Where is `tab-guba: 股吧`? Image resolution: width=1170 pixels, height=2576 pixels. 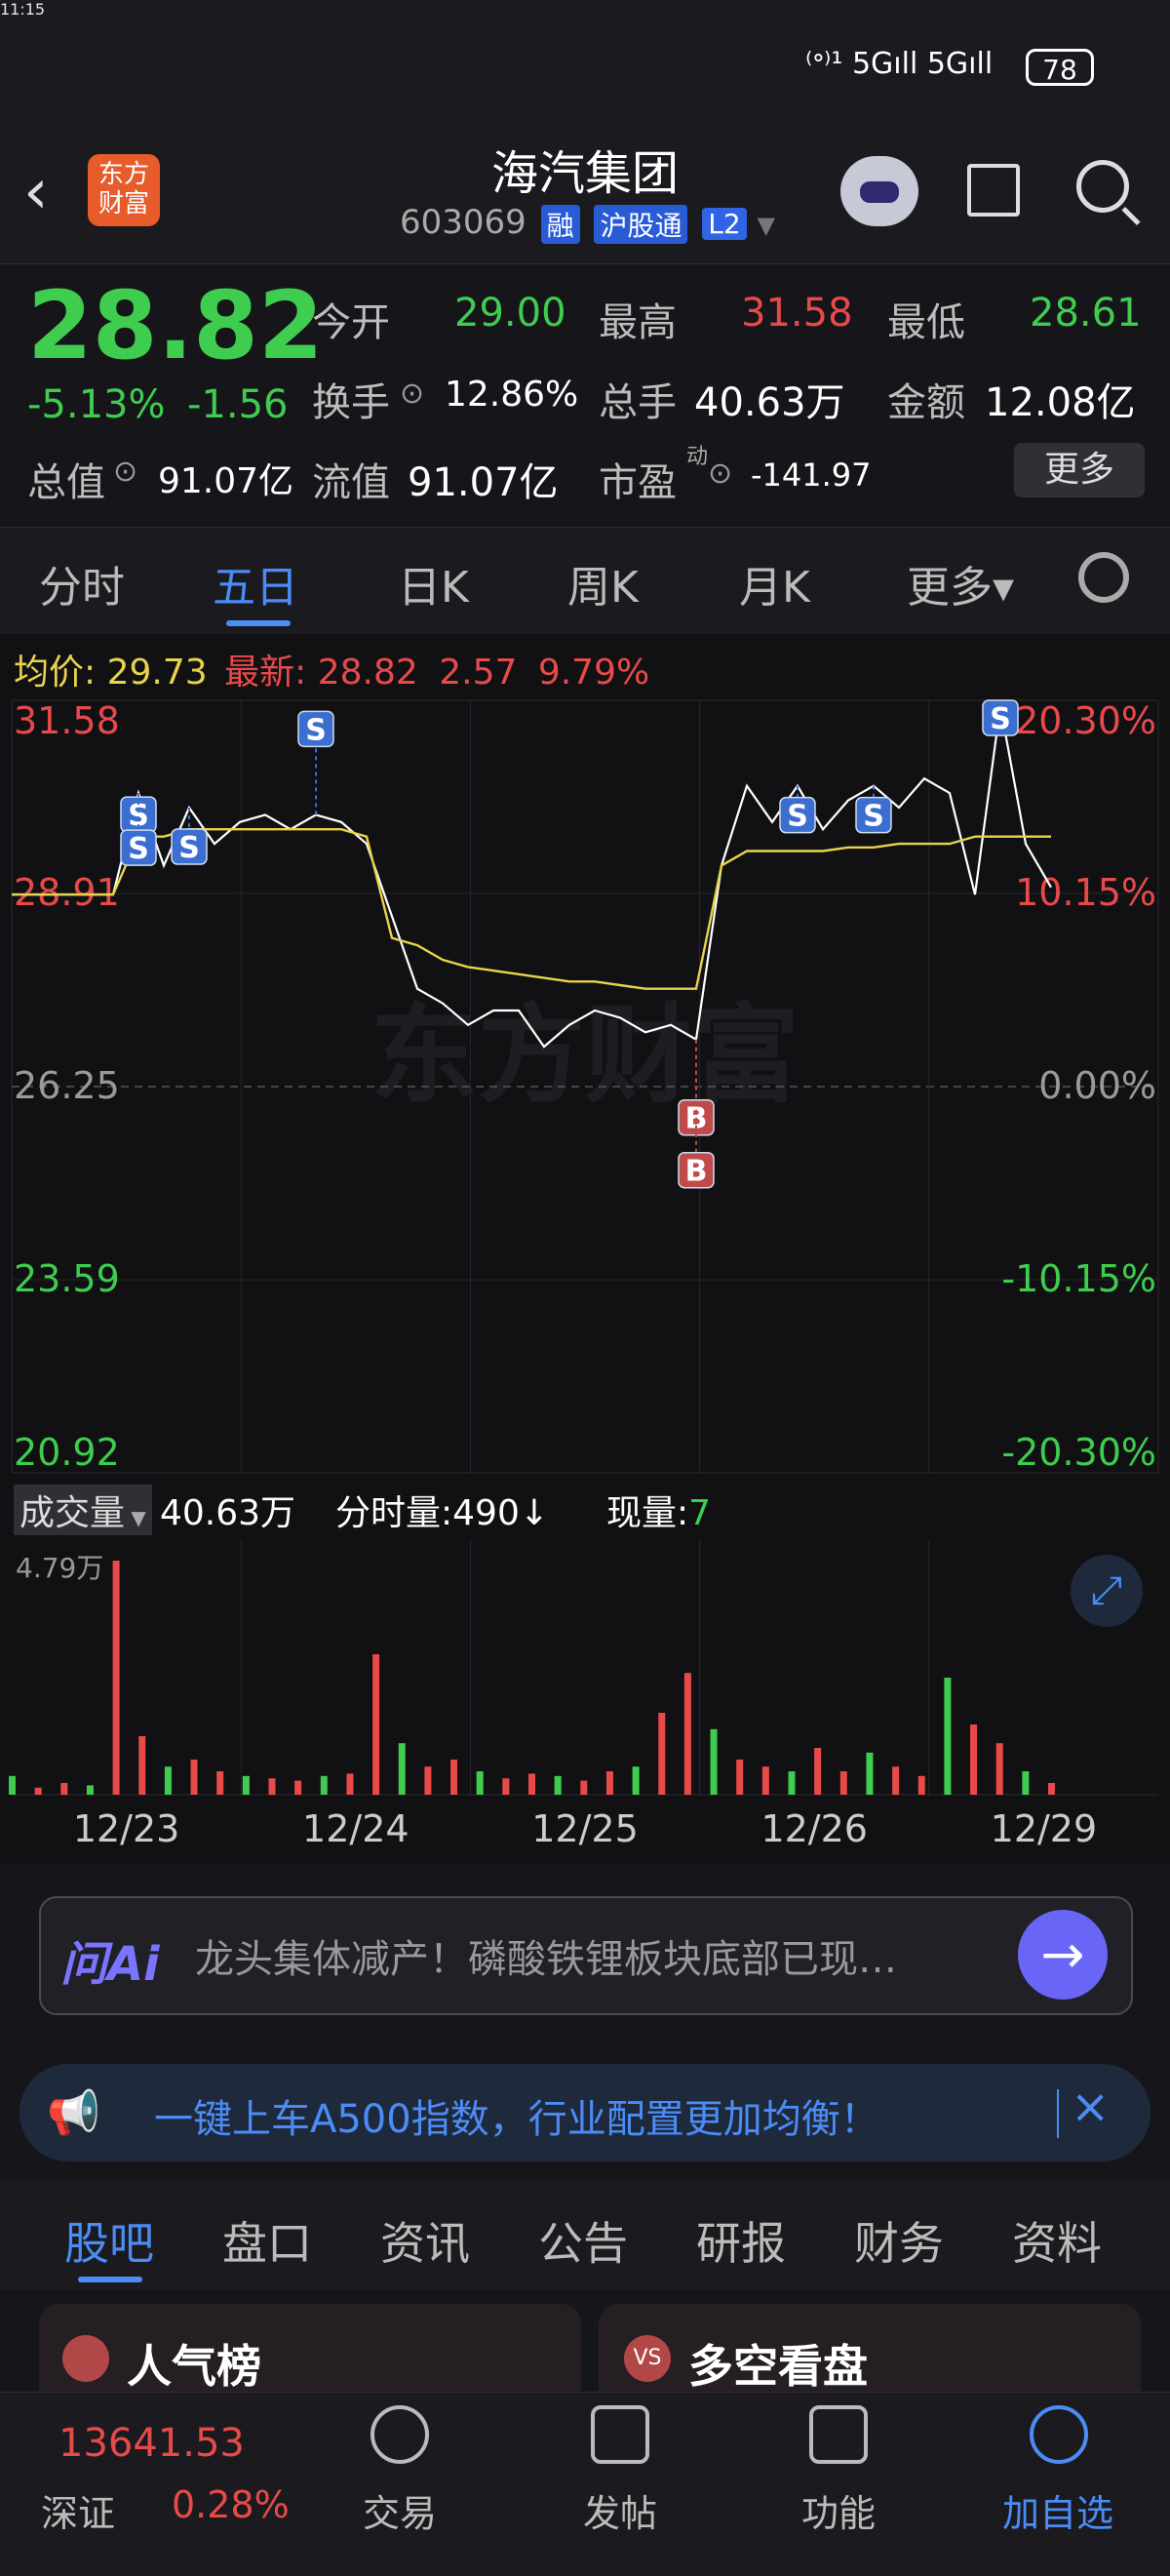 tab-guba: 股吧 is located at coordinates (109, 2240).